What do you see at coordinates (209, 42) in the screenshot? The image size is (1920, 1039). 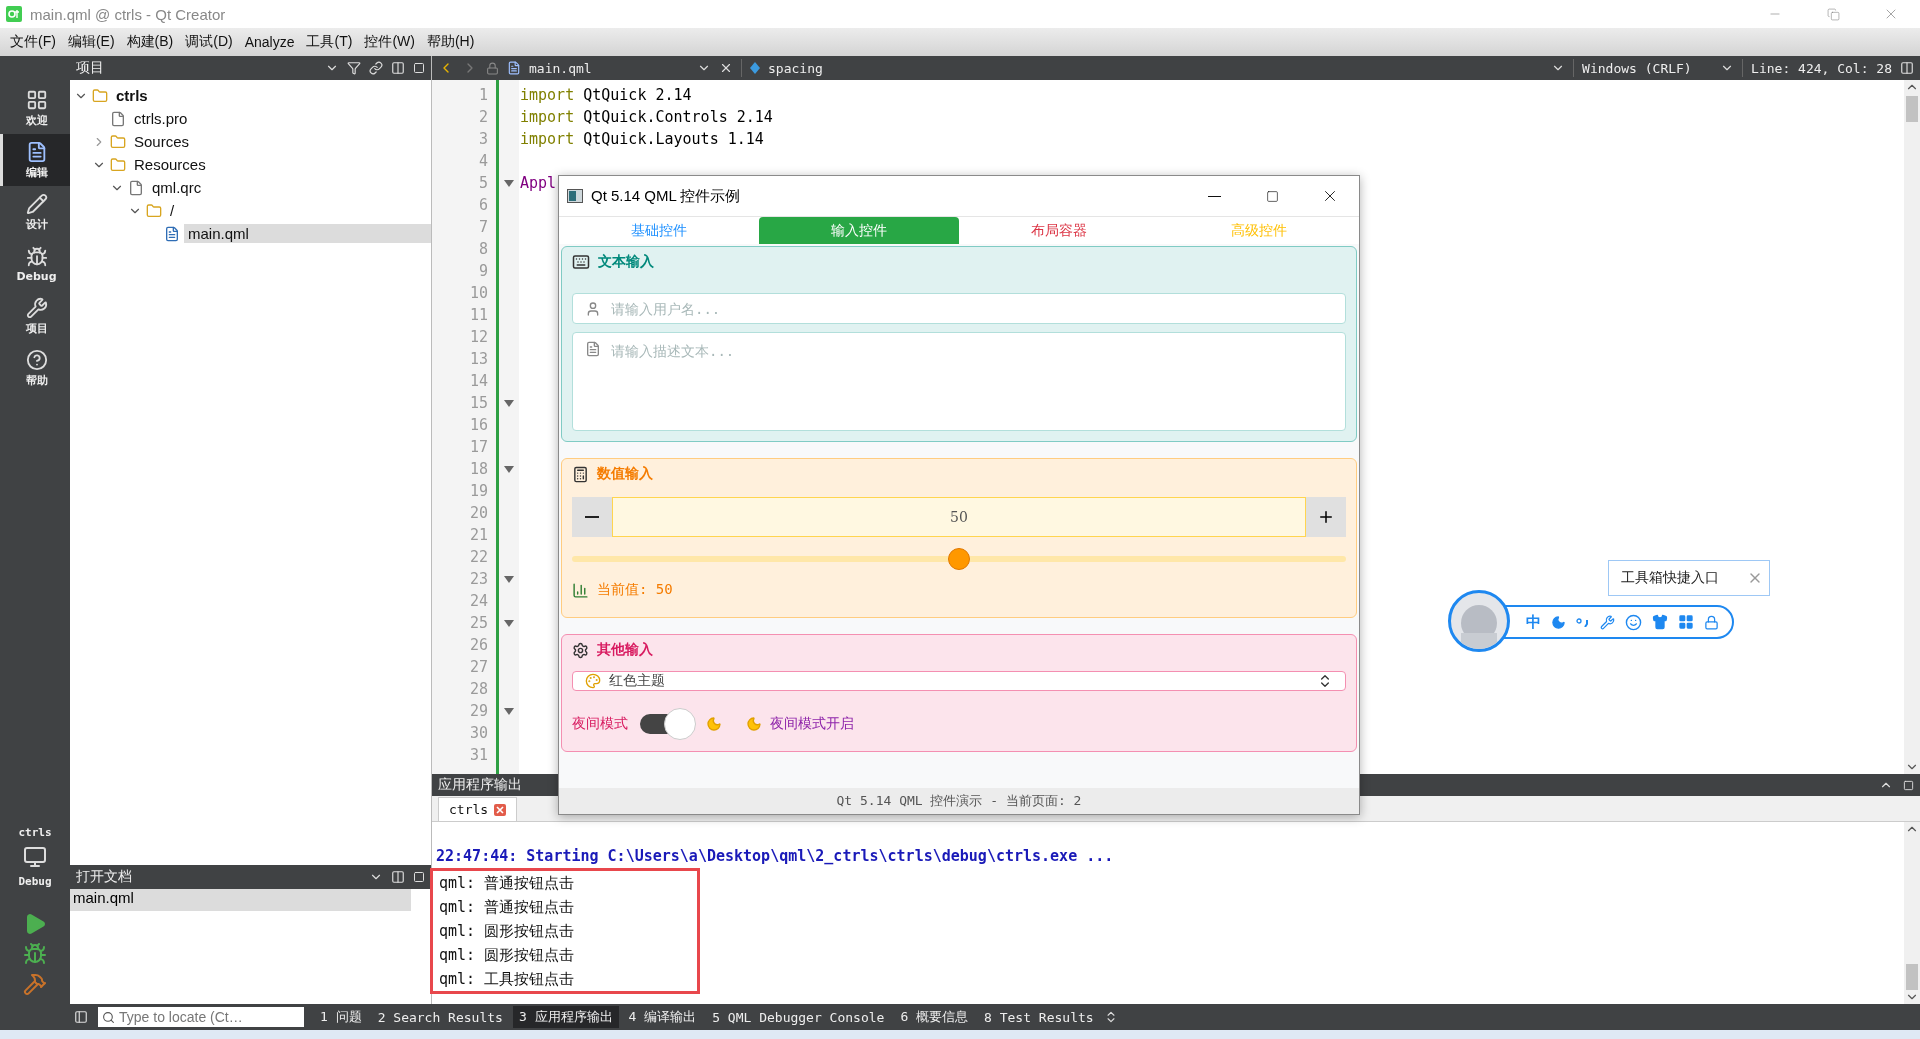 I see `menu-item: 调试(D)` at bounding box center [209, 42].